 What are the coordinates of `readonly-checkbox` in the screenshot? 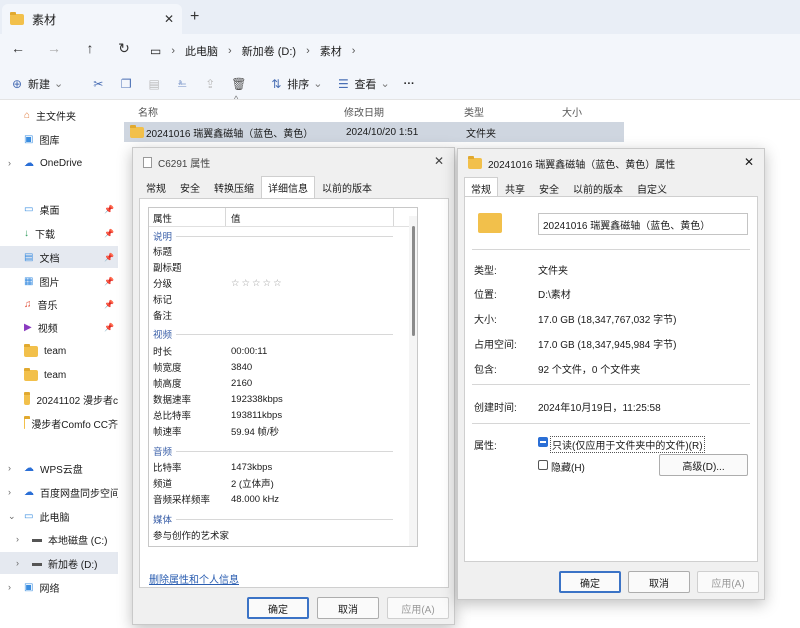 It's located at (543, 442).